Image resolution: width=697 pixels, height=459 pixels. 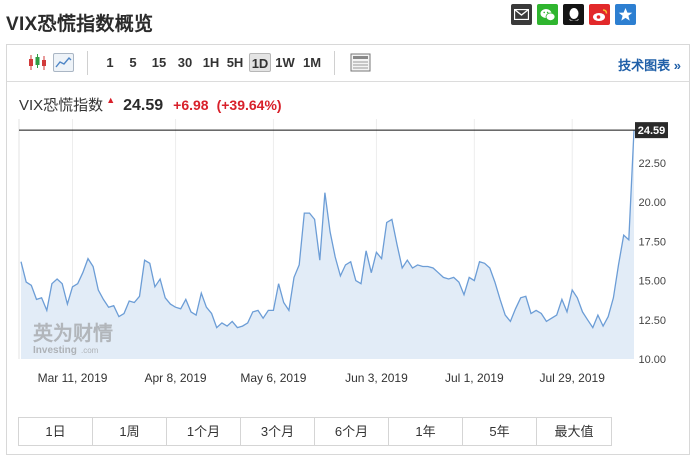 I want to click on qq-share-icon, so click(x=573, y=14).